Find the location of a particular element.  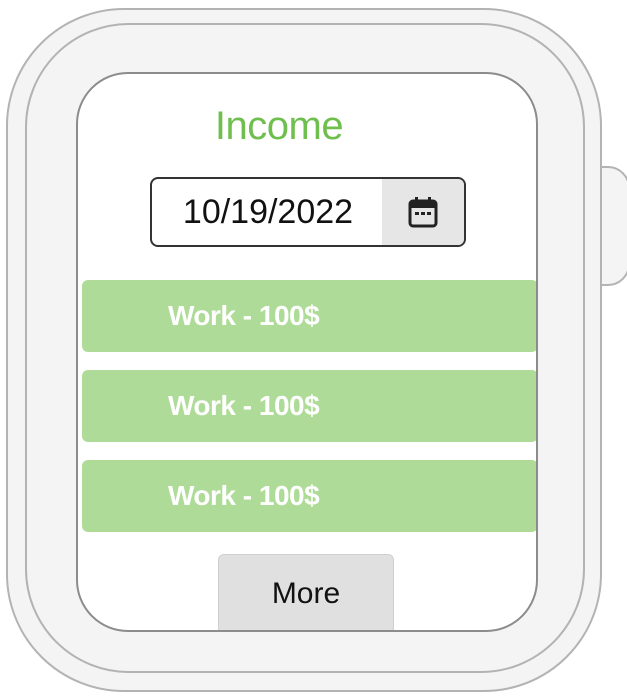

calendar-button is located at coordinates (423, 212).